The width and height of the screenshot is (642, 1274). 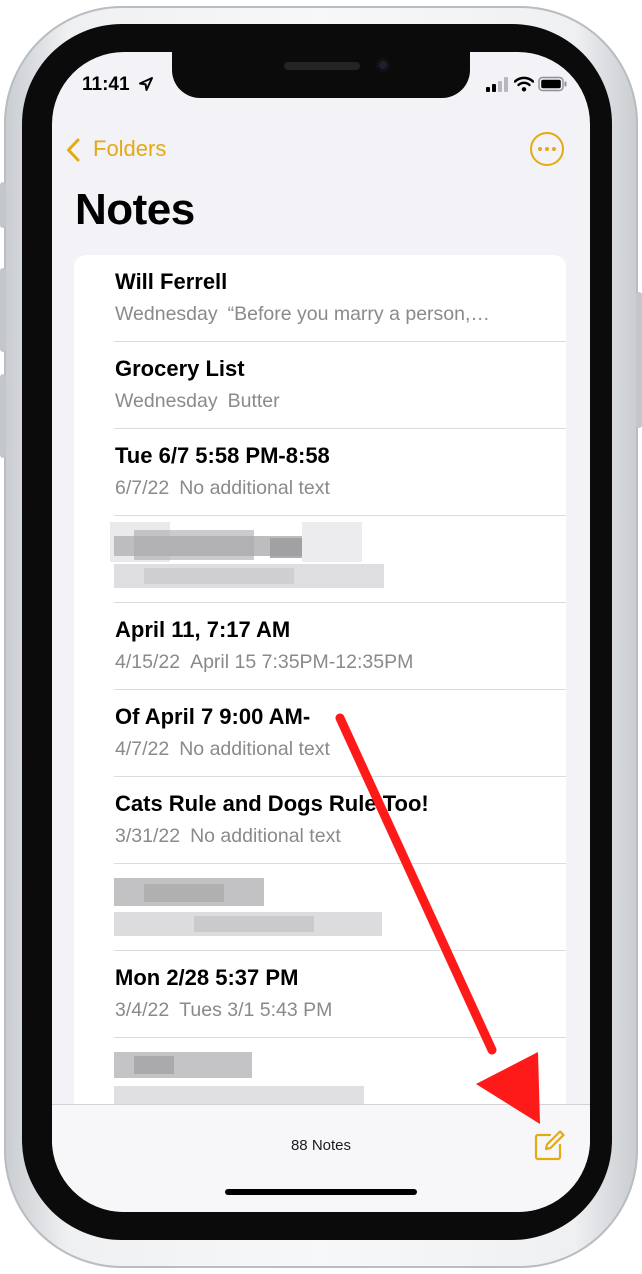 I want to click on side-button, so click(x=639, y=360).